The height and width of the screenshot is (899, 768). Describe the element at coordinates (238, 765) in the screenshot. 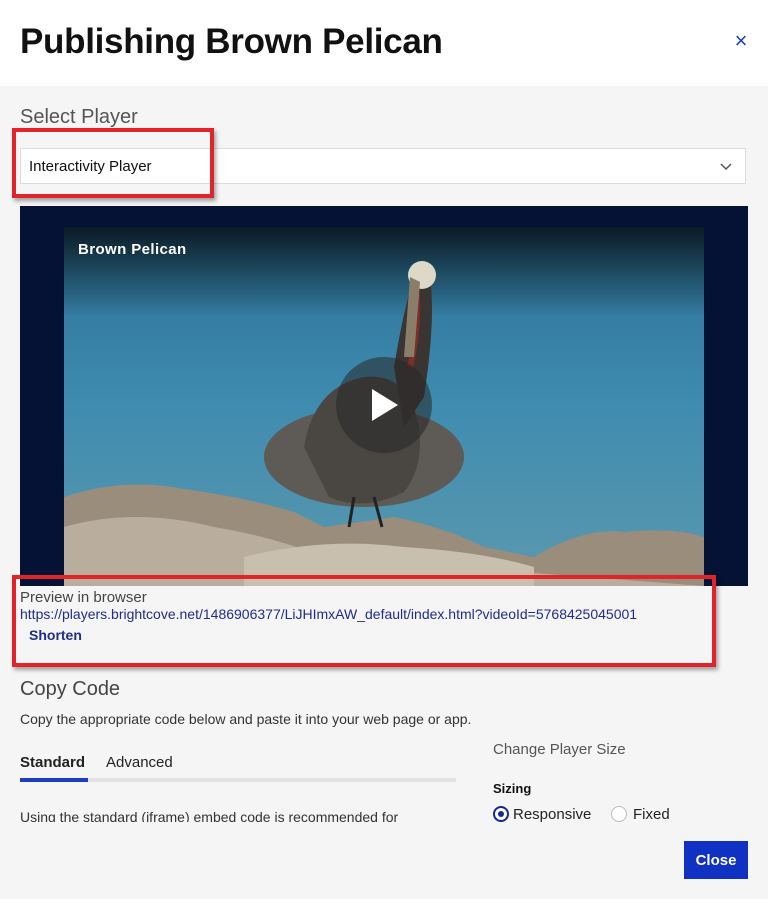

I see `code-tabs: Standard Advanced` at that location.